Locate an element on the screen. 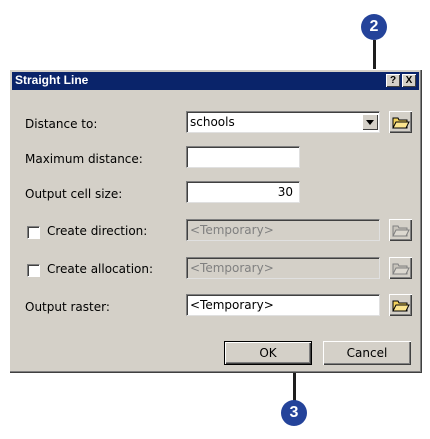  output-raster-browse-button is located at coordinates (400, 305).